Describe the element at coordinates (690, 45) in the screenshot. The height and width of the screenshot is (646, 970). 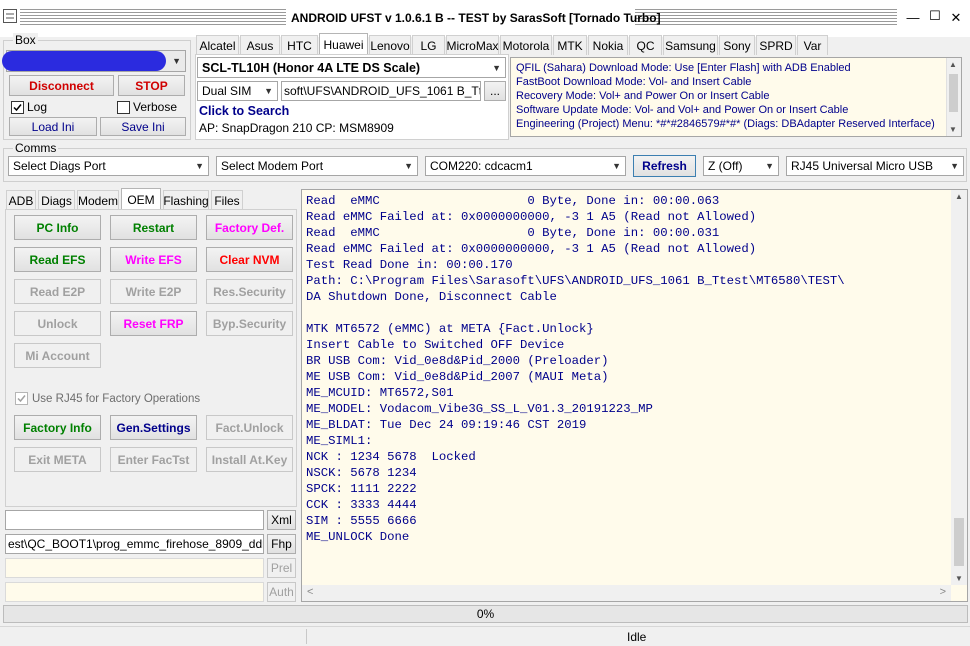
I see `tab-samsung: Samsung` at that location.